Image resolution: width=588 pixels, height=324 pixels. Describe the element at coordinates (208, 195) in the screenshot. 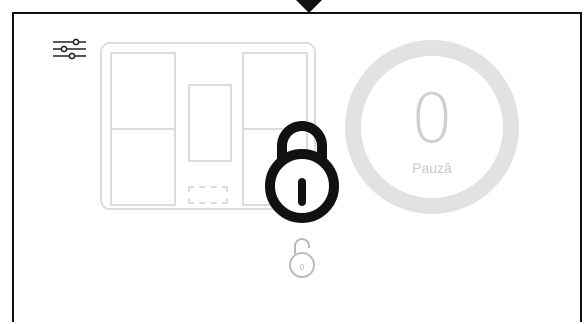

I see `compartment-center-bottom` at that location.